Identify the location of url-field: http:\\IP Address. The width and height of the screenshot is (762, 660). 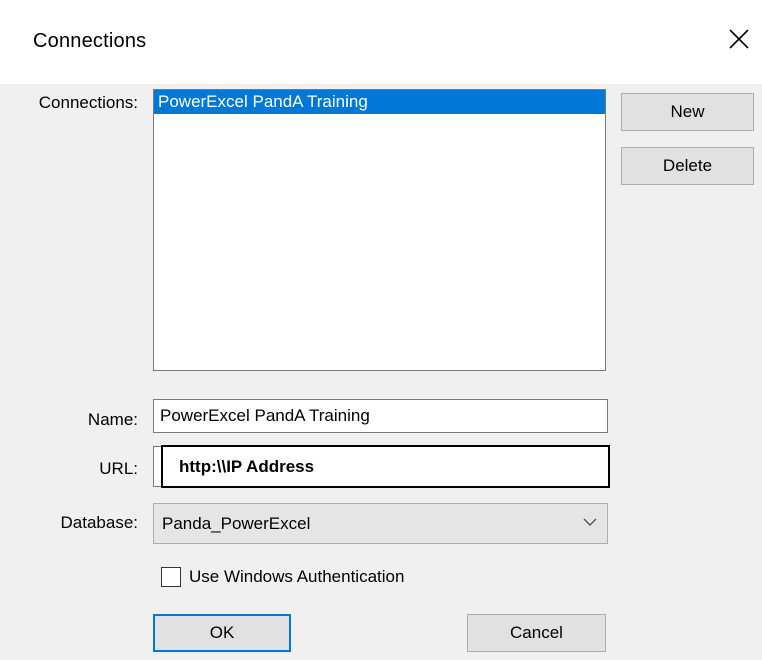
(385, 466).